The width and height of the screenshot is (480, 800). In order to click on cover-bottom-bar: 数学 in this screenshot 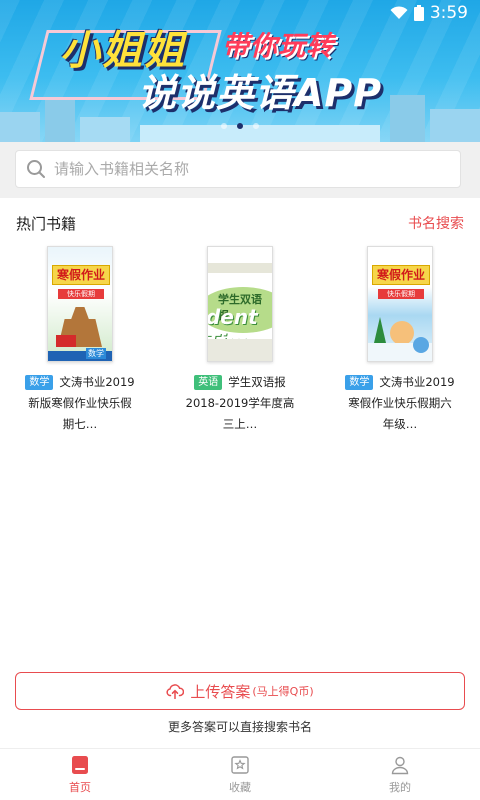, I will do `click(80, 354)`.